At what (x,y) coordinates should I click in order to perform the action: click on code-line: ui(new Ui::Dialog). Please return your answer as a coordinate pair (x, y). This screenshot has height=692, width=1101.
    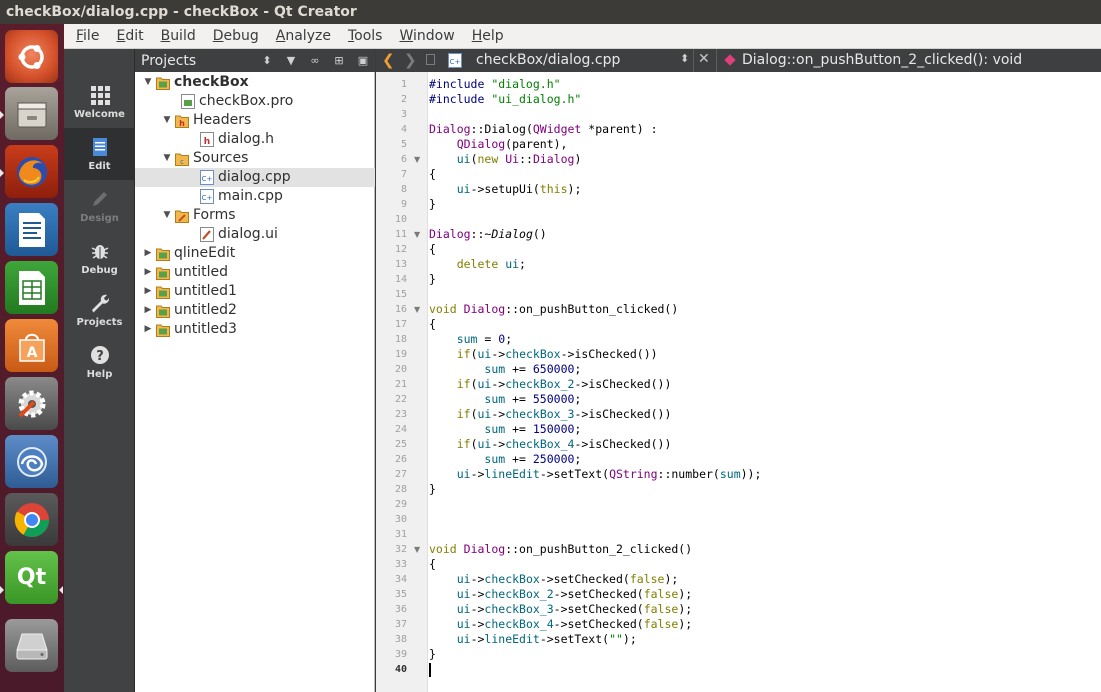
    Looking at the image, I should click on (764, 159).